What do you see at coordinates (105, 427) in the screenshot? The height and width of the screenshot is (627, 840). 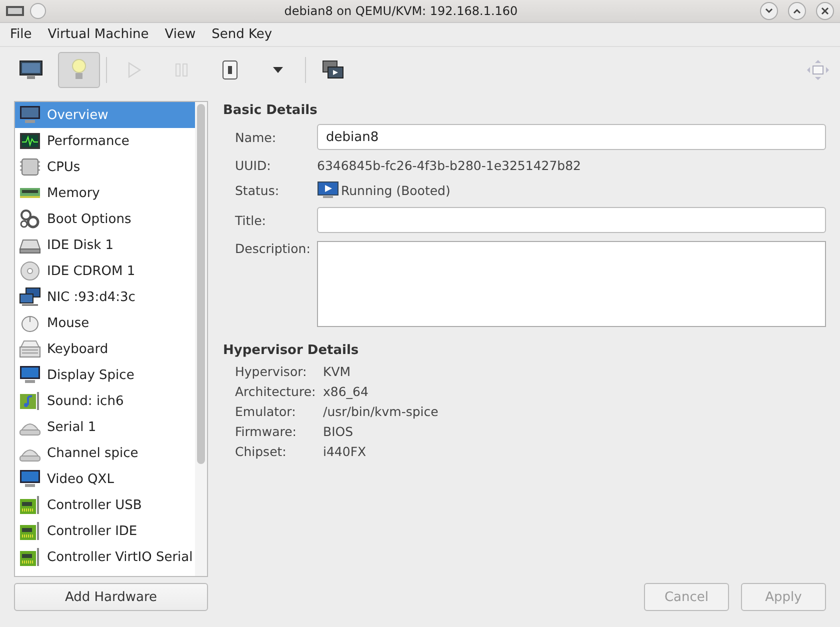 I see `hardware-item: Serial 1` at bounding box center [105, 427].